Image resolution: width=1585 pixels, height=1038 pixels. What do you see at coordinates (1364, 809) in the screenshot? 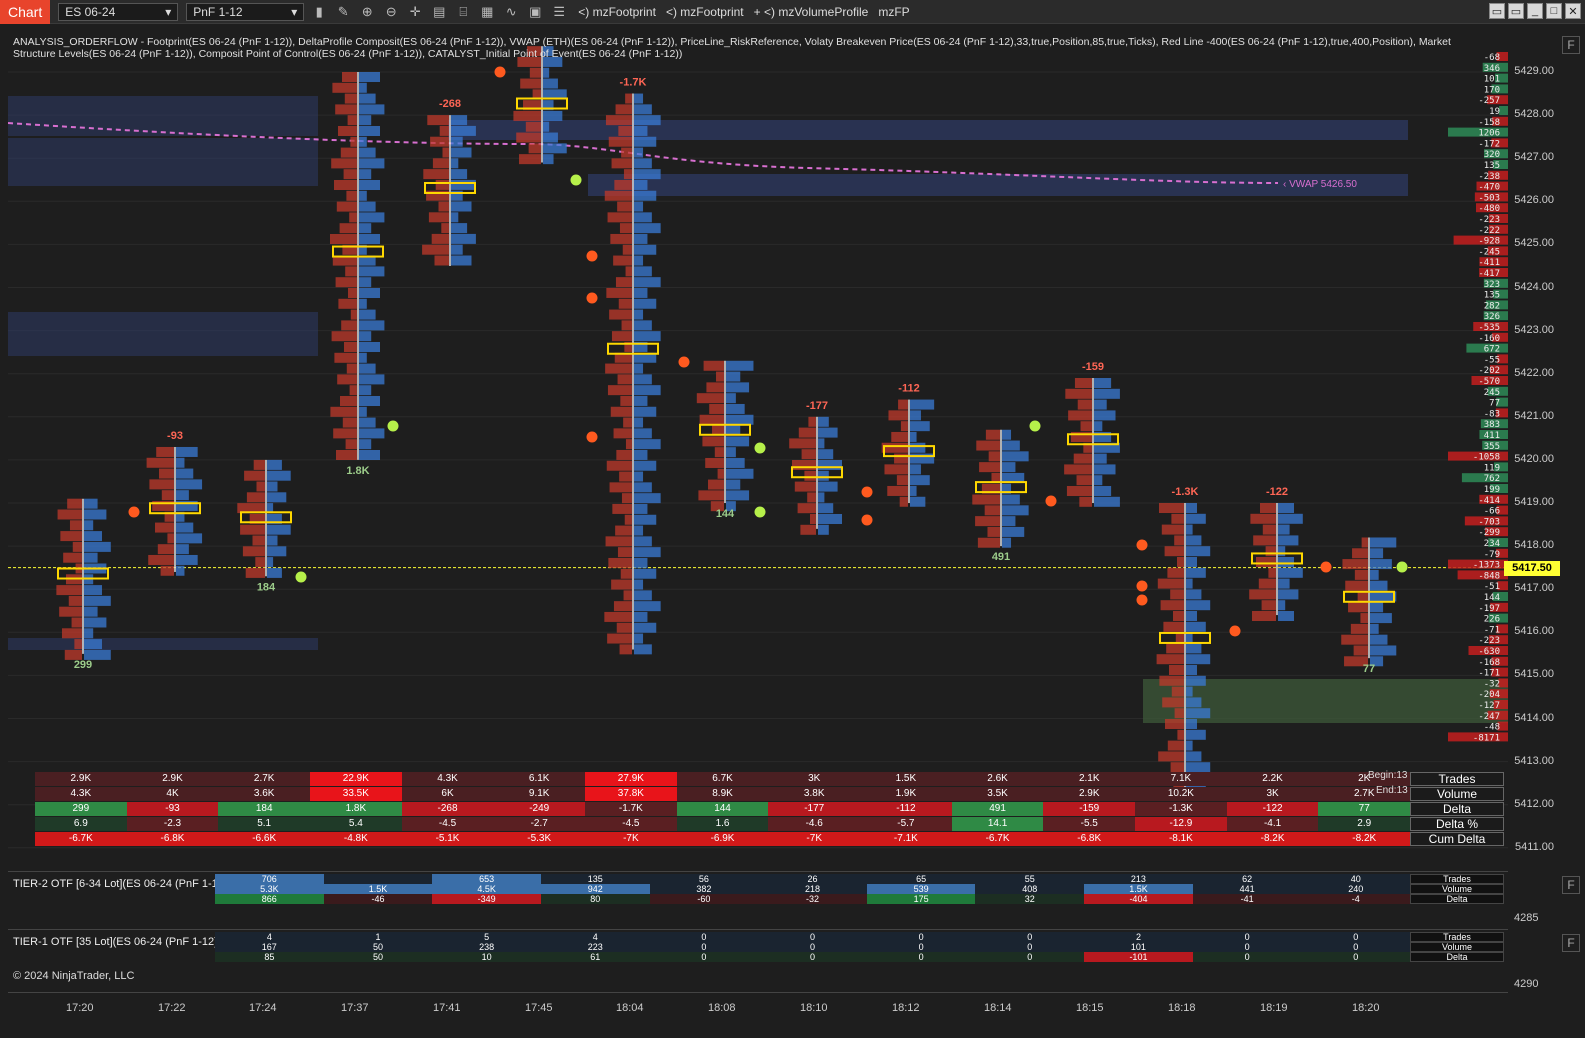
I see `stats-cell: 77` at bounding box center [1364, 809].